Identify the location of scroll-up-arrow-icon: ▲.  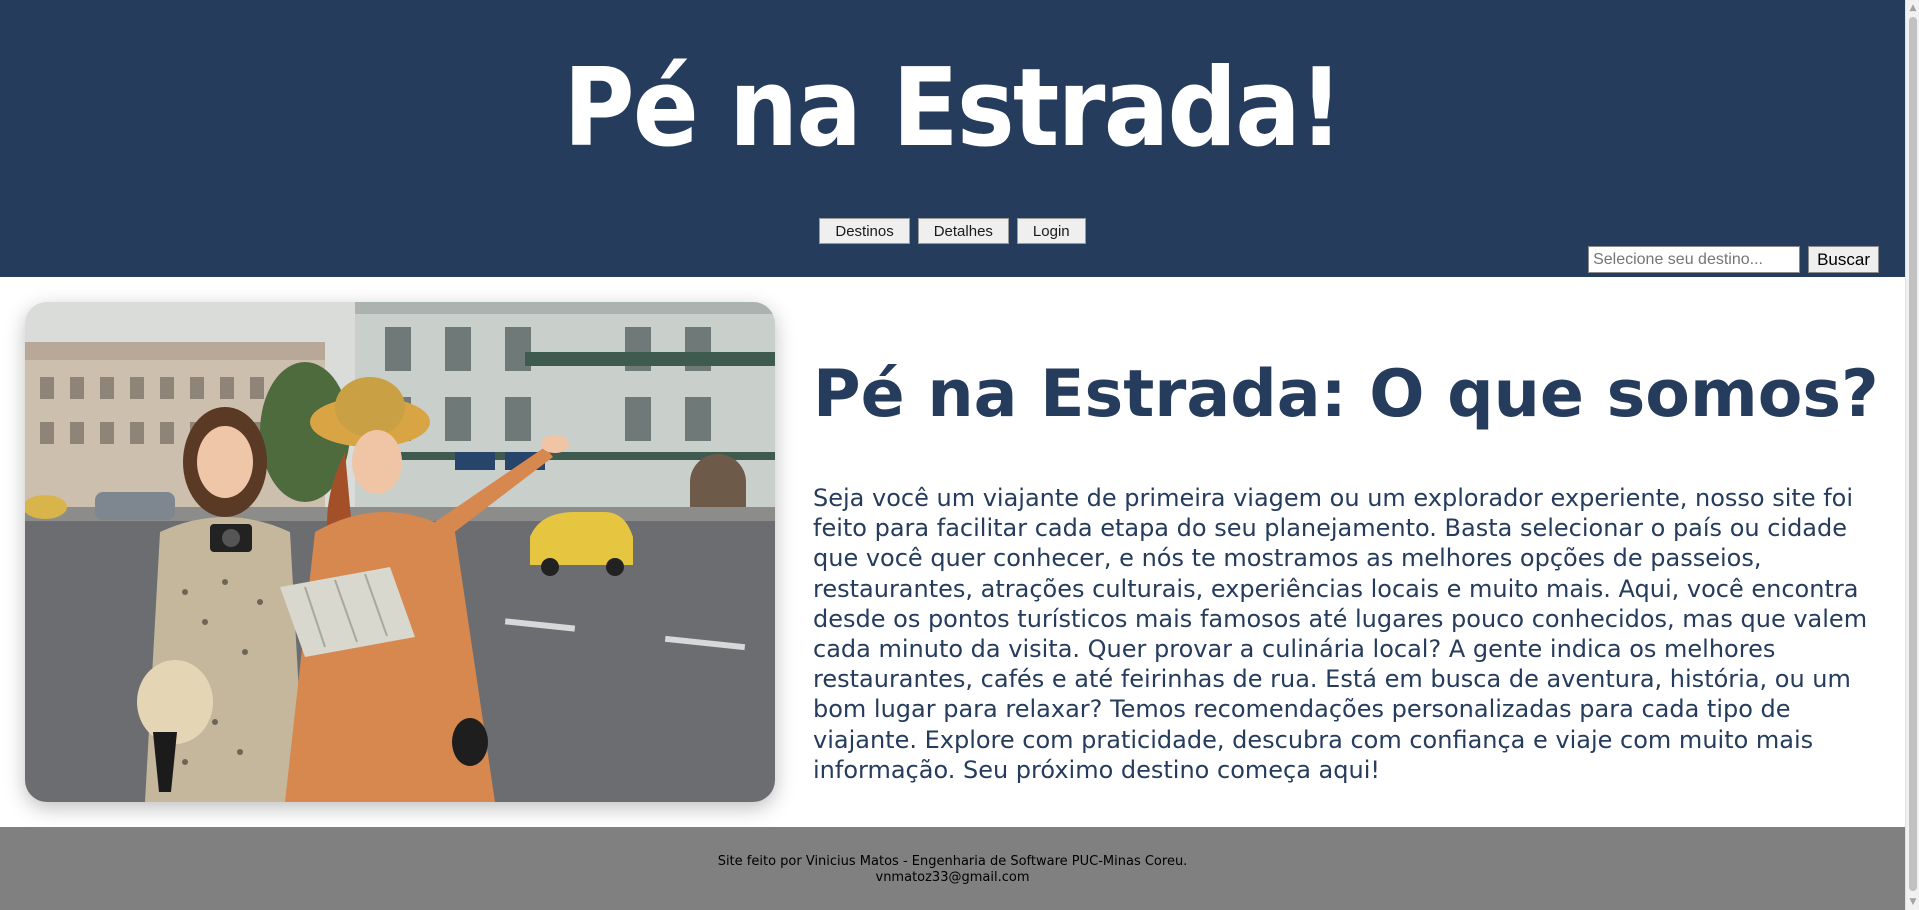
(1912, 8).